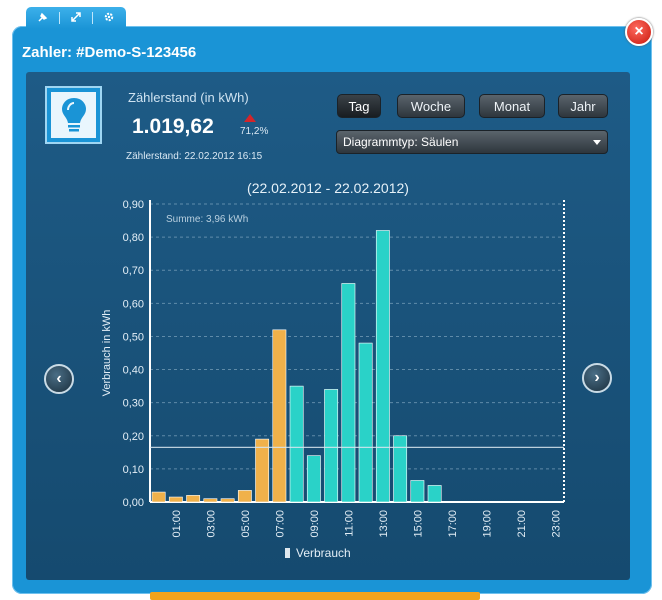 Image resolution: width=662 pixels, height=600 pixels. I want to click on settings-icon, so click(109, 18).